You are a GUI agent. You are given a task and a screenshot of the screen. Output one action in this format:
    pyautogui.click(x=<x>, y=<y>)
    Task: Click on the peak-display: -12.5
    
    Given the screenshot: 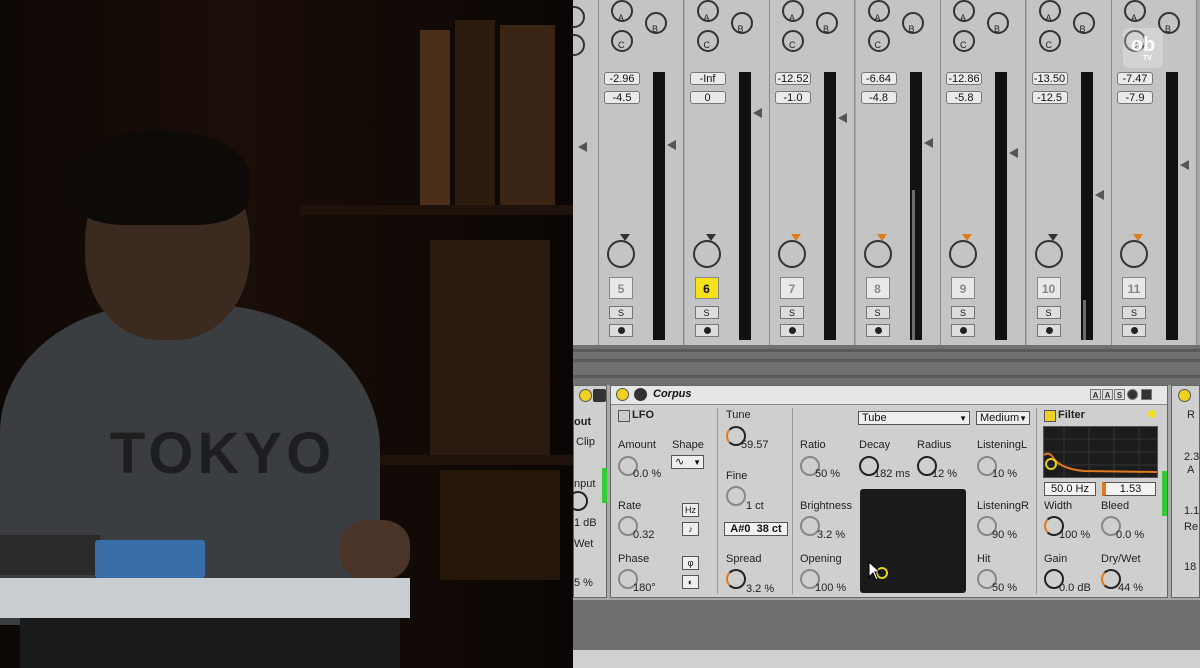 What is the action you would take?
    pyautogui.click(x=1049, y=97)
    